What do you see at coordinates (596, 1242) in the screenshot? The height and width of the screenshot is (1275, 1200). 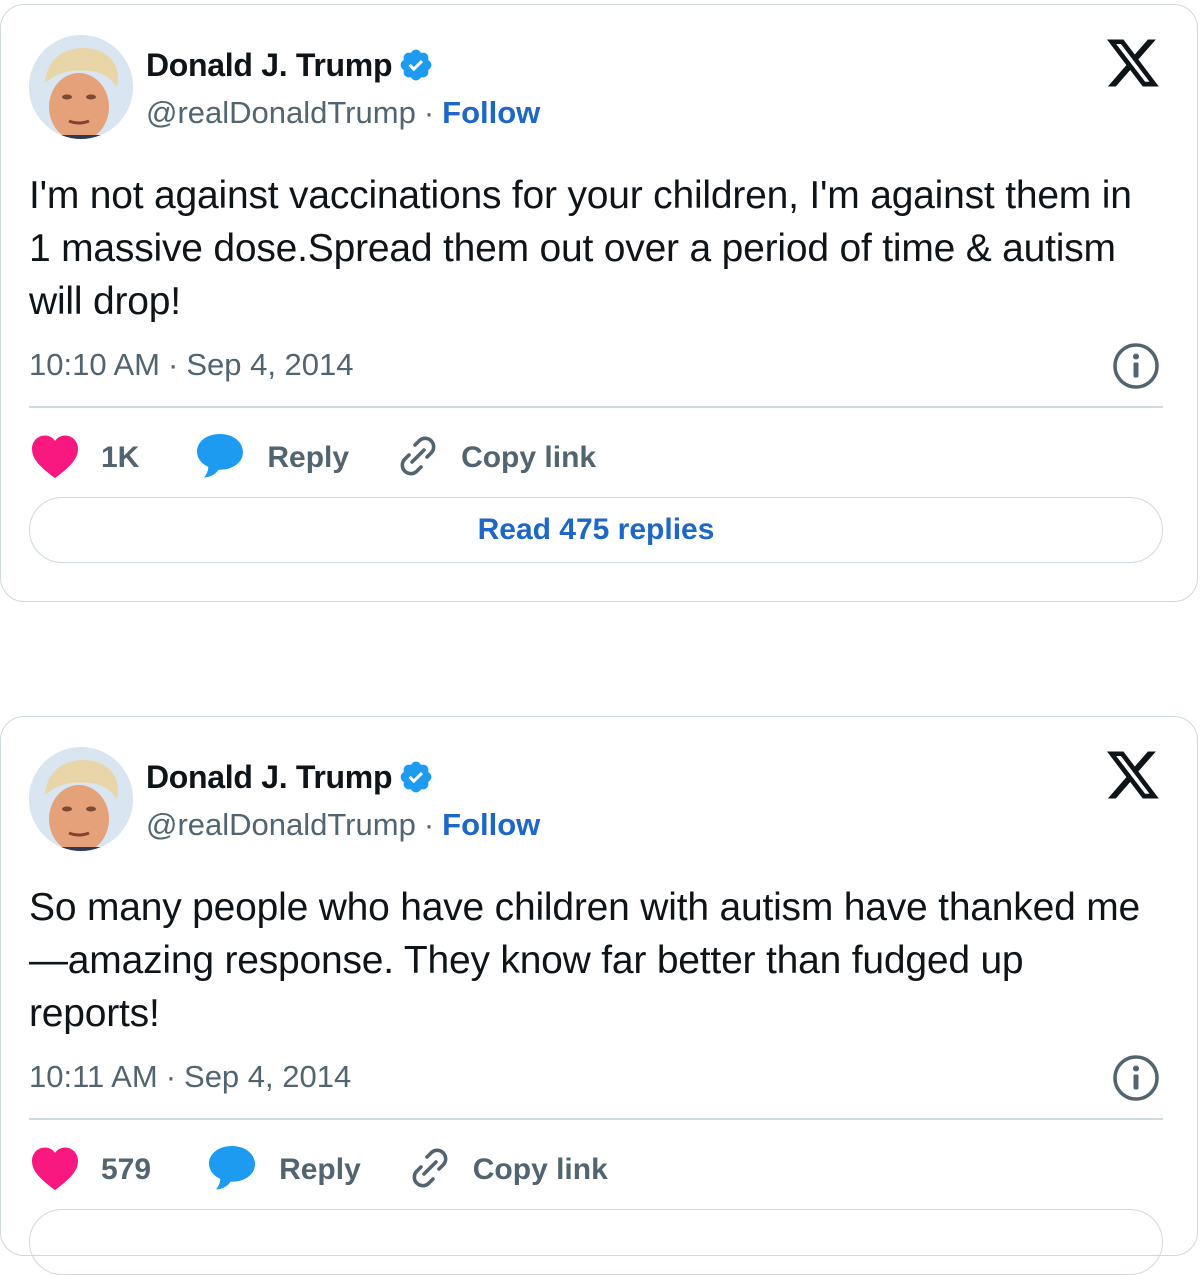 I see `read-replies-button` at bounding box center [596, 1242].